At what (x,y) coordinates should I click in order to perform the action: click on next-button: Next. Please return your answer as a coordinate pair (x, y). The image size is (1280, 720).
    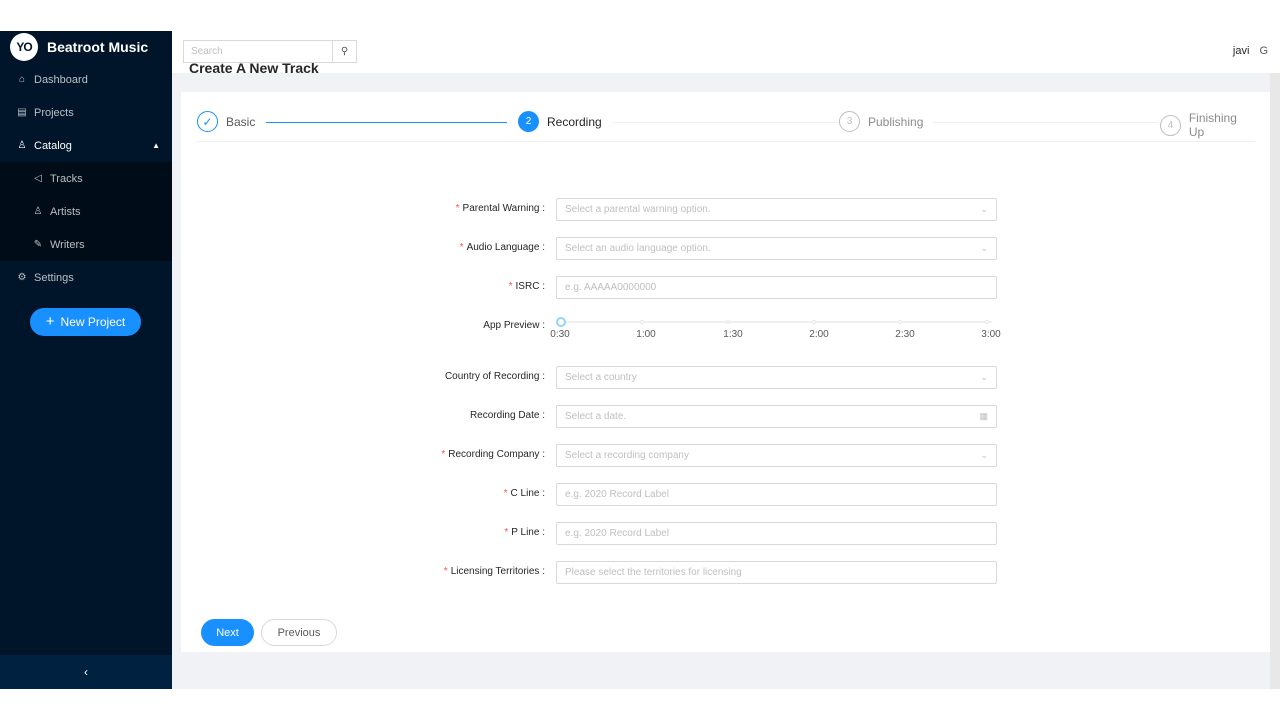
    Looking at the image, I should click on (227, 632).